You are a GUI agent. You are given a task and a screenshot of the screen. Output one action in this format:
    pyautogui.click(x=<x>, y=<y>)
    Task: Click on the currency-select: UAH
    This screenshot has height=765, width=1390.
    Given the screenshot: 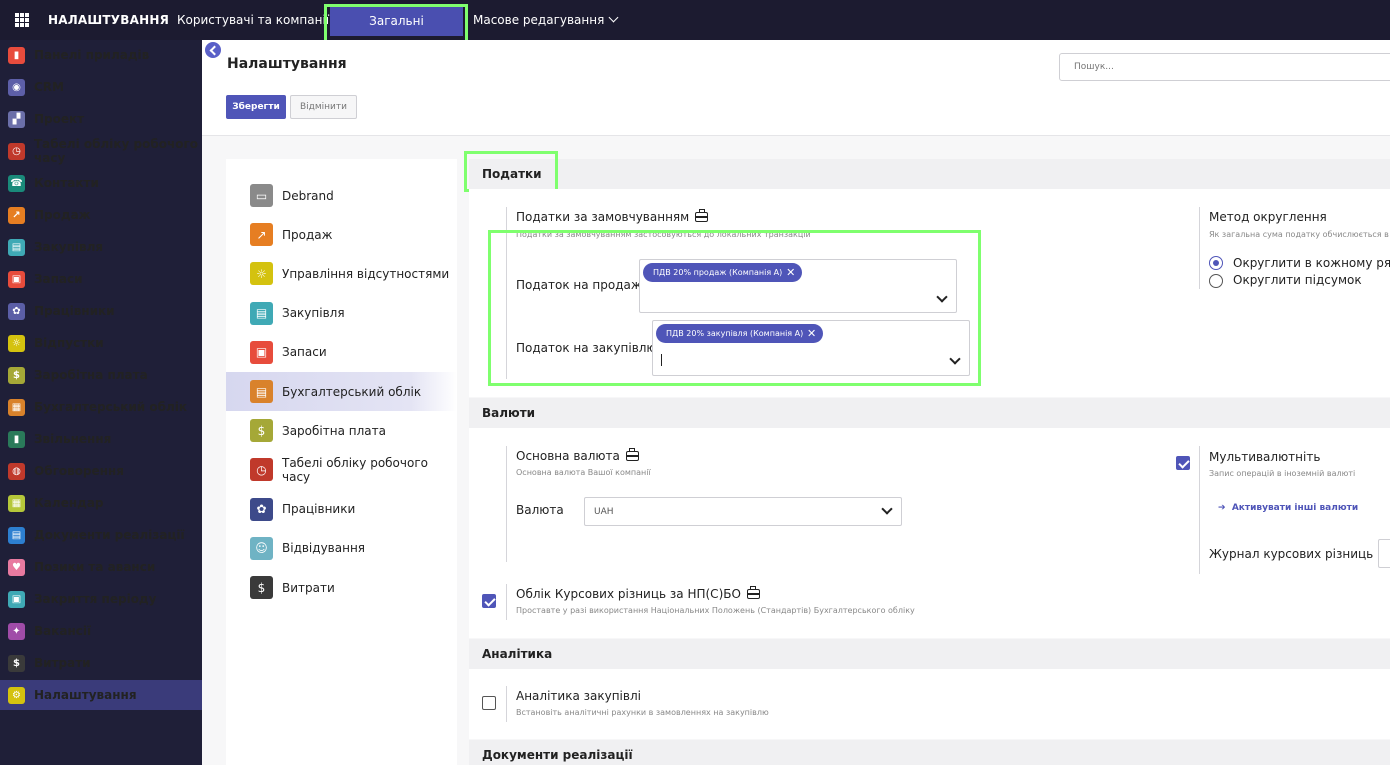 What is the action you would take?
    pyautogui.click(x=743, y=511)
    